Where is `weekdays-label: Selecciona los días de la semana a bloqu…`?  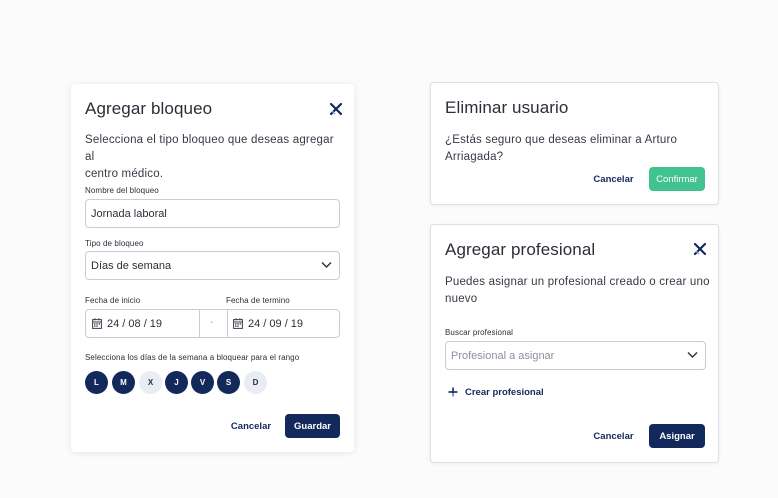
weekdays-label: Selecciona los días de la semana a bloqu… is located at coordinates (192, 357).